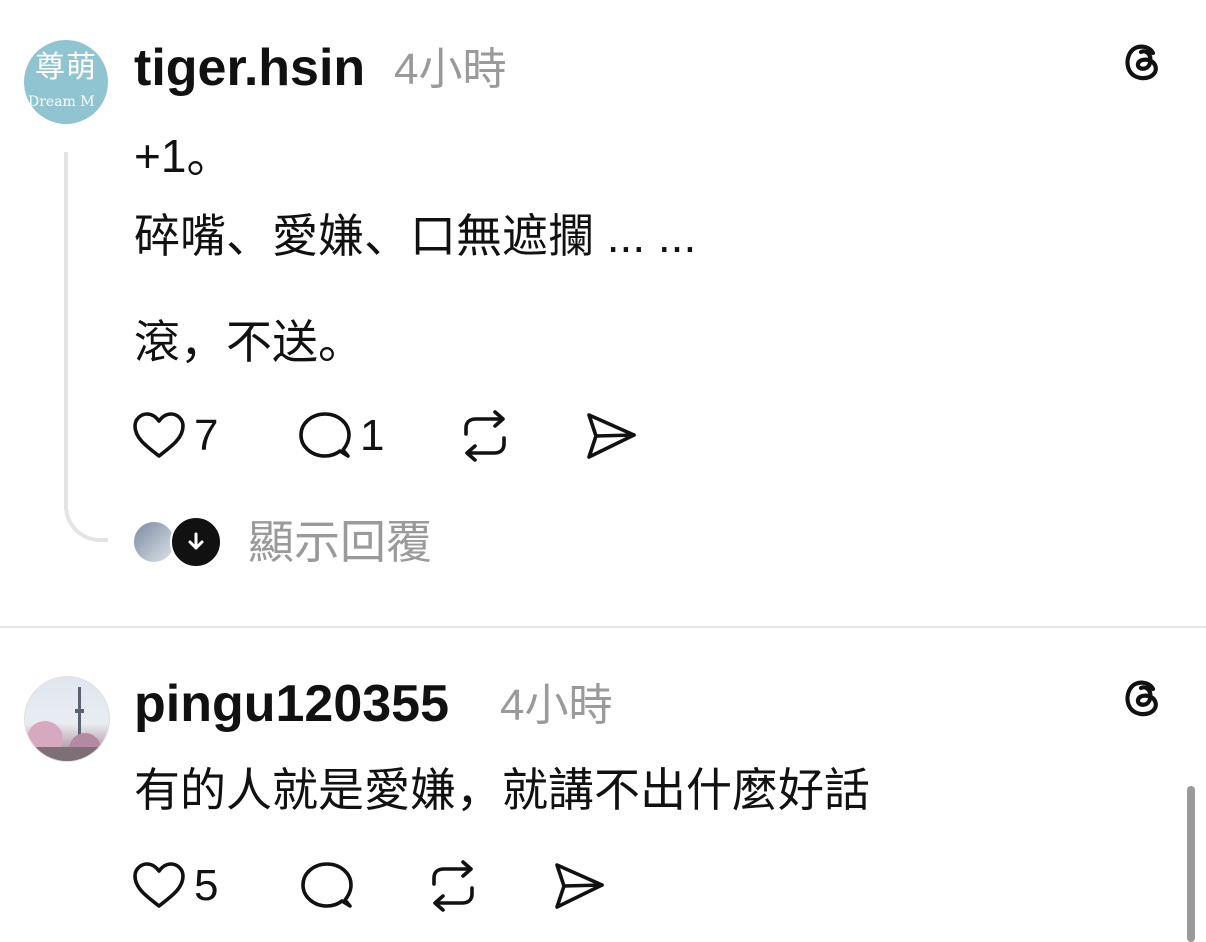 The image size is (1206, 942). I want to click on arrow-down-icon, so click(196, 542).